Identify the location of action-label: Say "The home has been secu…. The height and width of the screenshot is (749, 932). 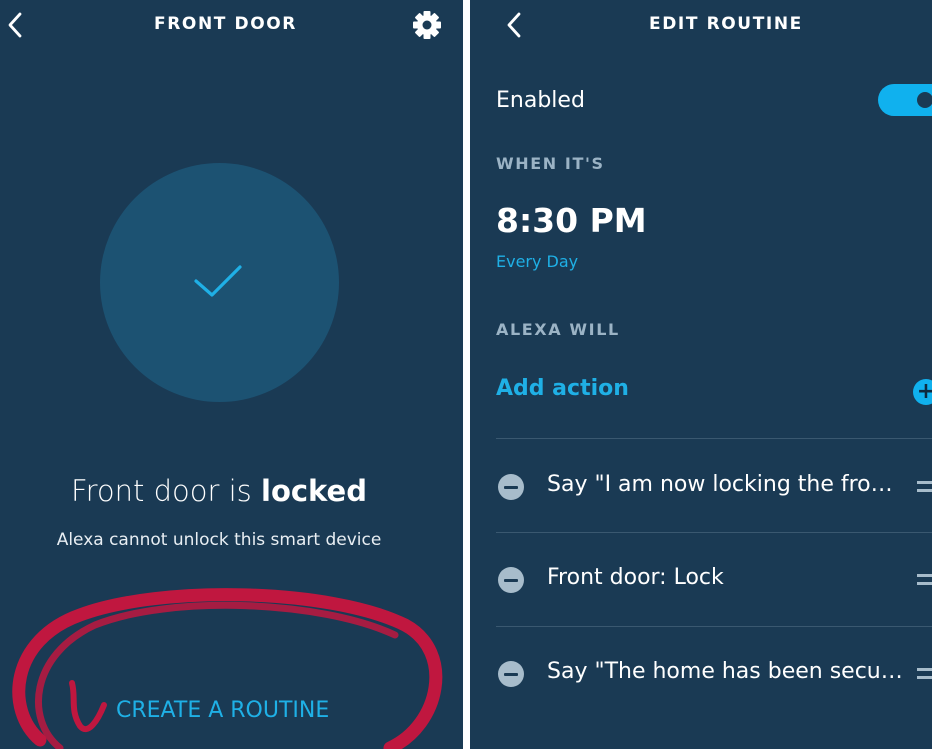
(725, 671).